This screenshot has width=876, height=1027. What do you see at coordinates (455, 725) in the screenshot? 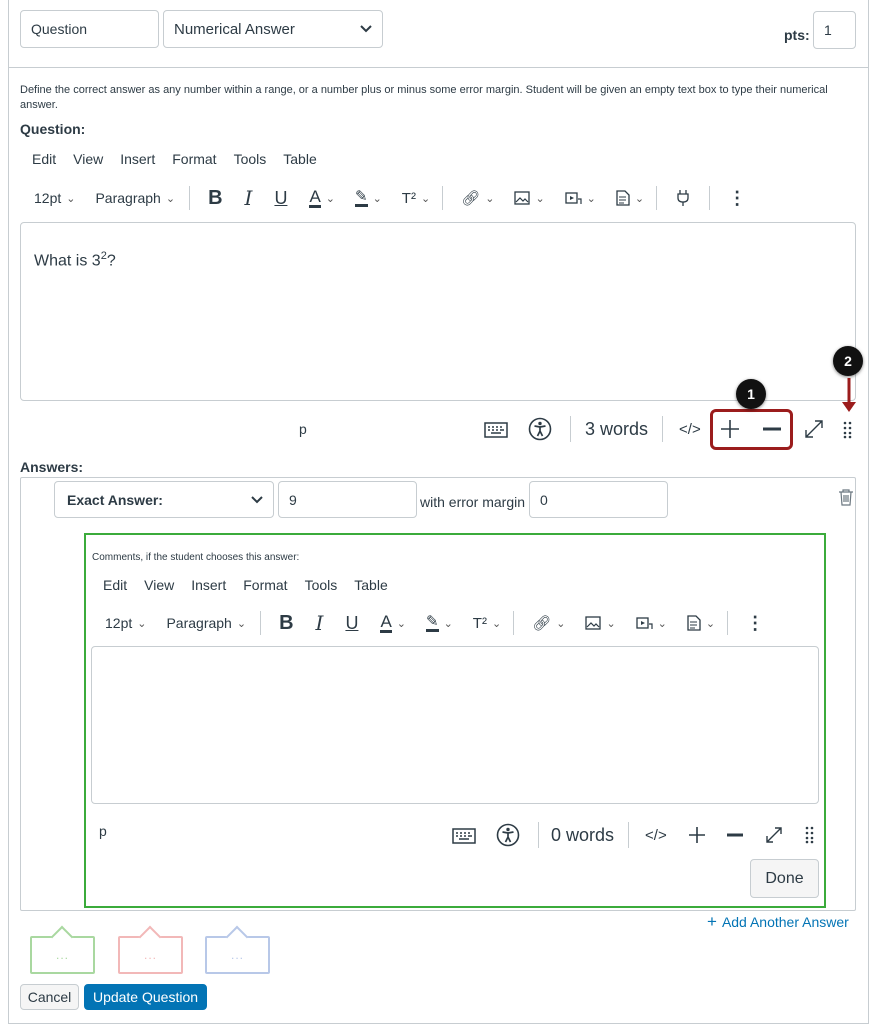
I see `comment-editor-content` at bounding box center [455, 725].